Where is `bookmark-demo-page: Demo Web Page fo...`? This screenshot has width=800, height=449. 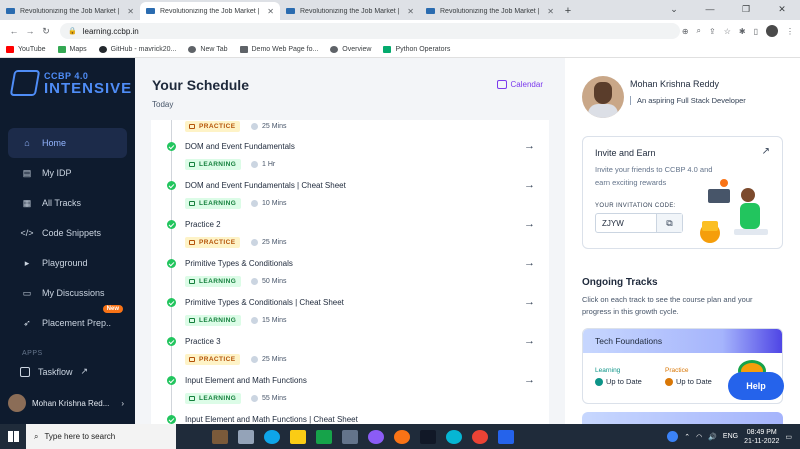
bookmark-demo-page: Demo Web Page fo... is located at coordinates (278, 49).